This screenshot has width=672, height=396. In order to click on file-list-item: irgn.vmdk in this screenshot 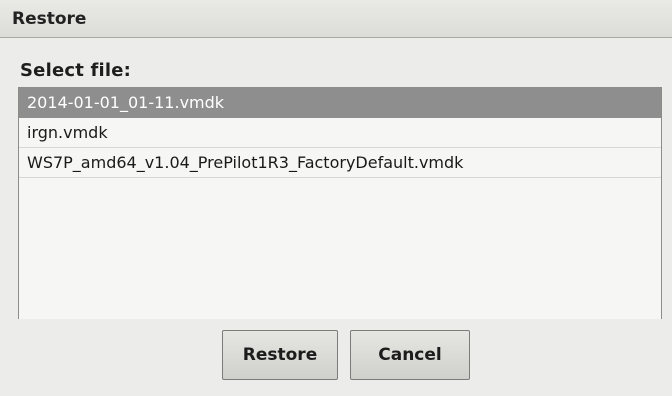, I will do `click(340, 133)`.